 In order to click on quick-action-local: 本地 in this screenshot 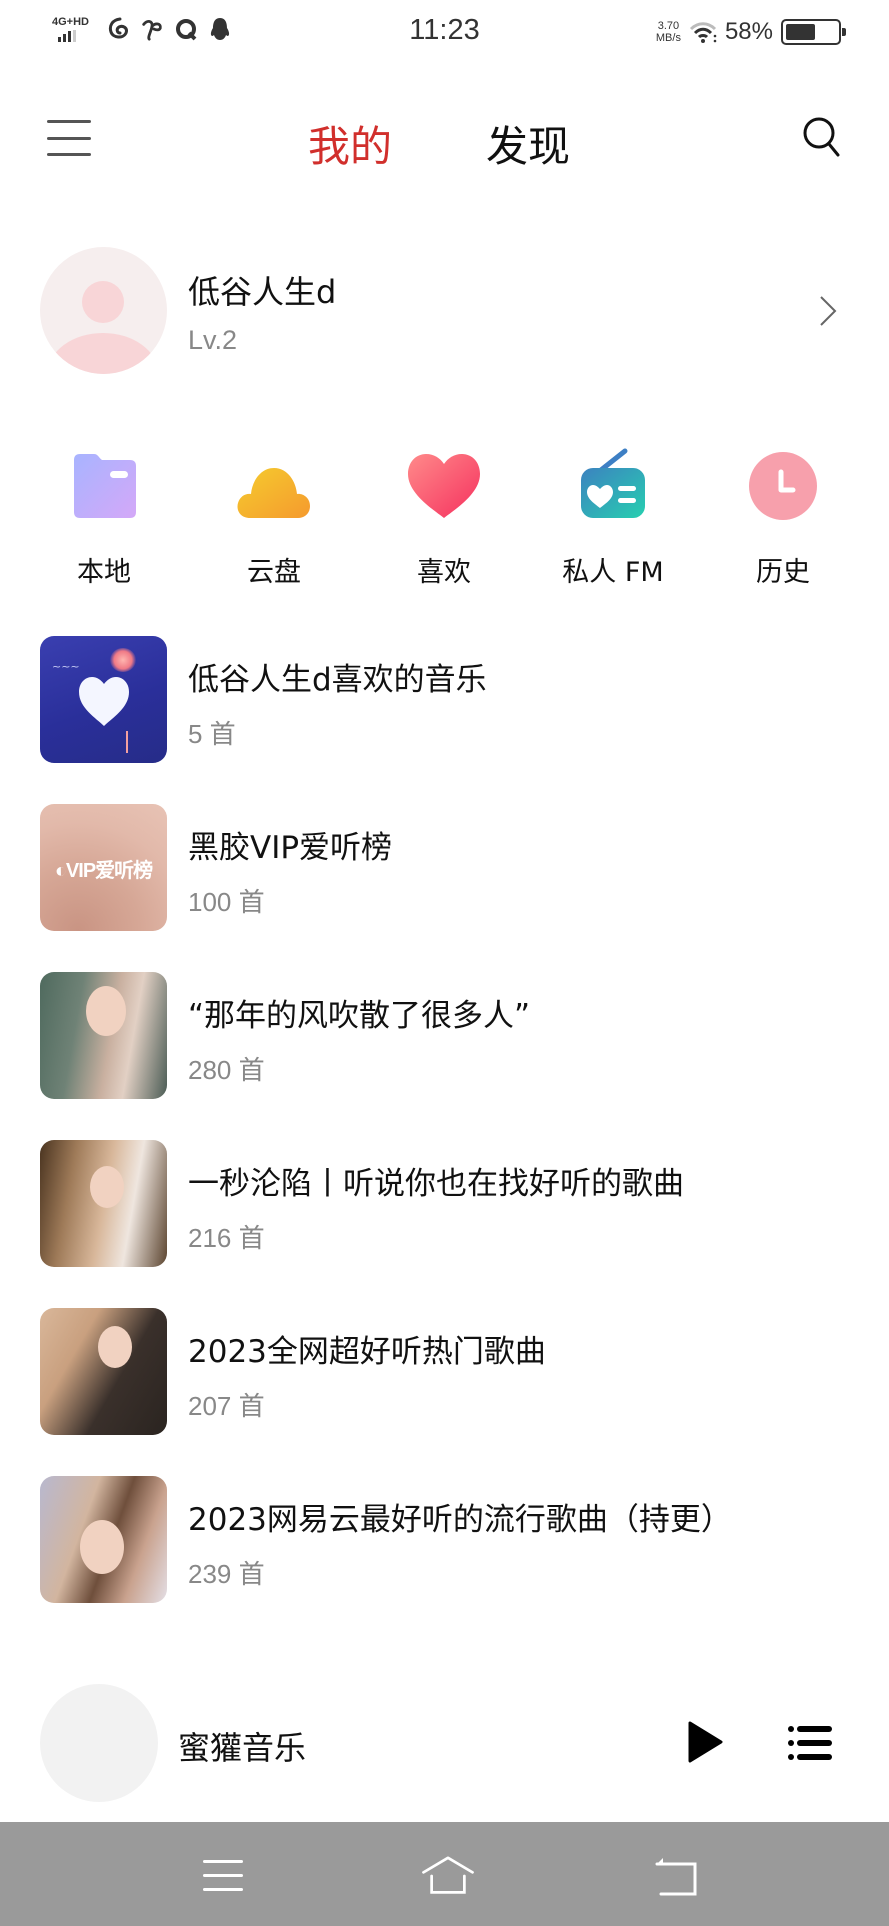, I will do `click(104, 517)`.